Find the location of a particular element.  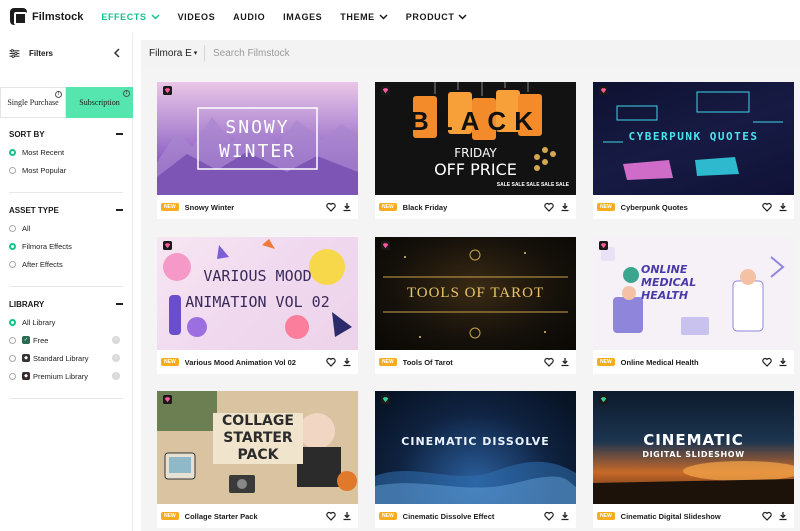

thumbnail: COLLAGE STARTER PACK is located at coordinates (257, 447).